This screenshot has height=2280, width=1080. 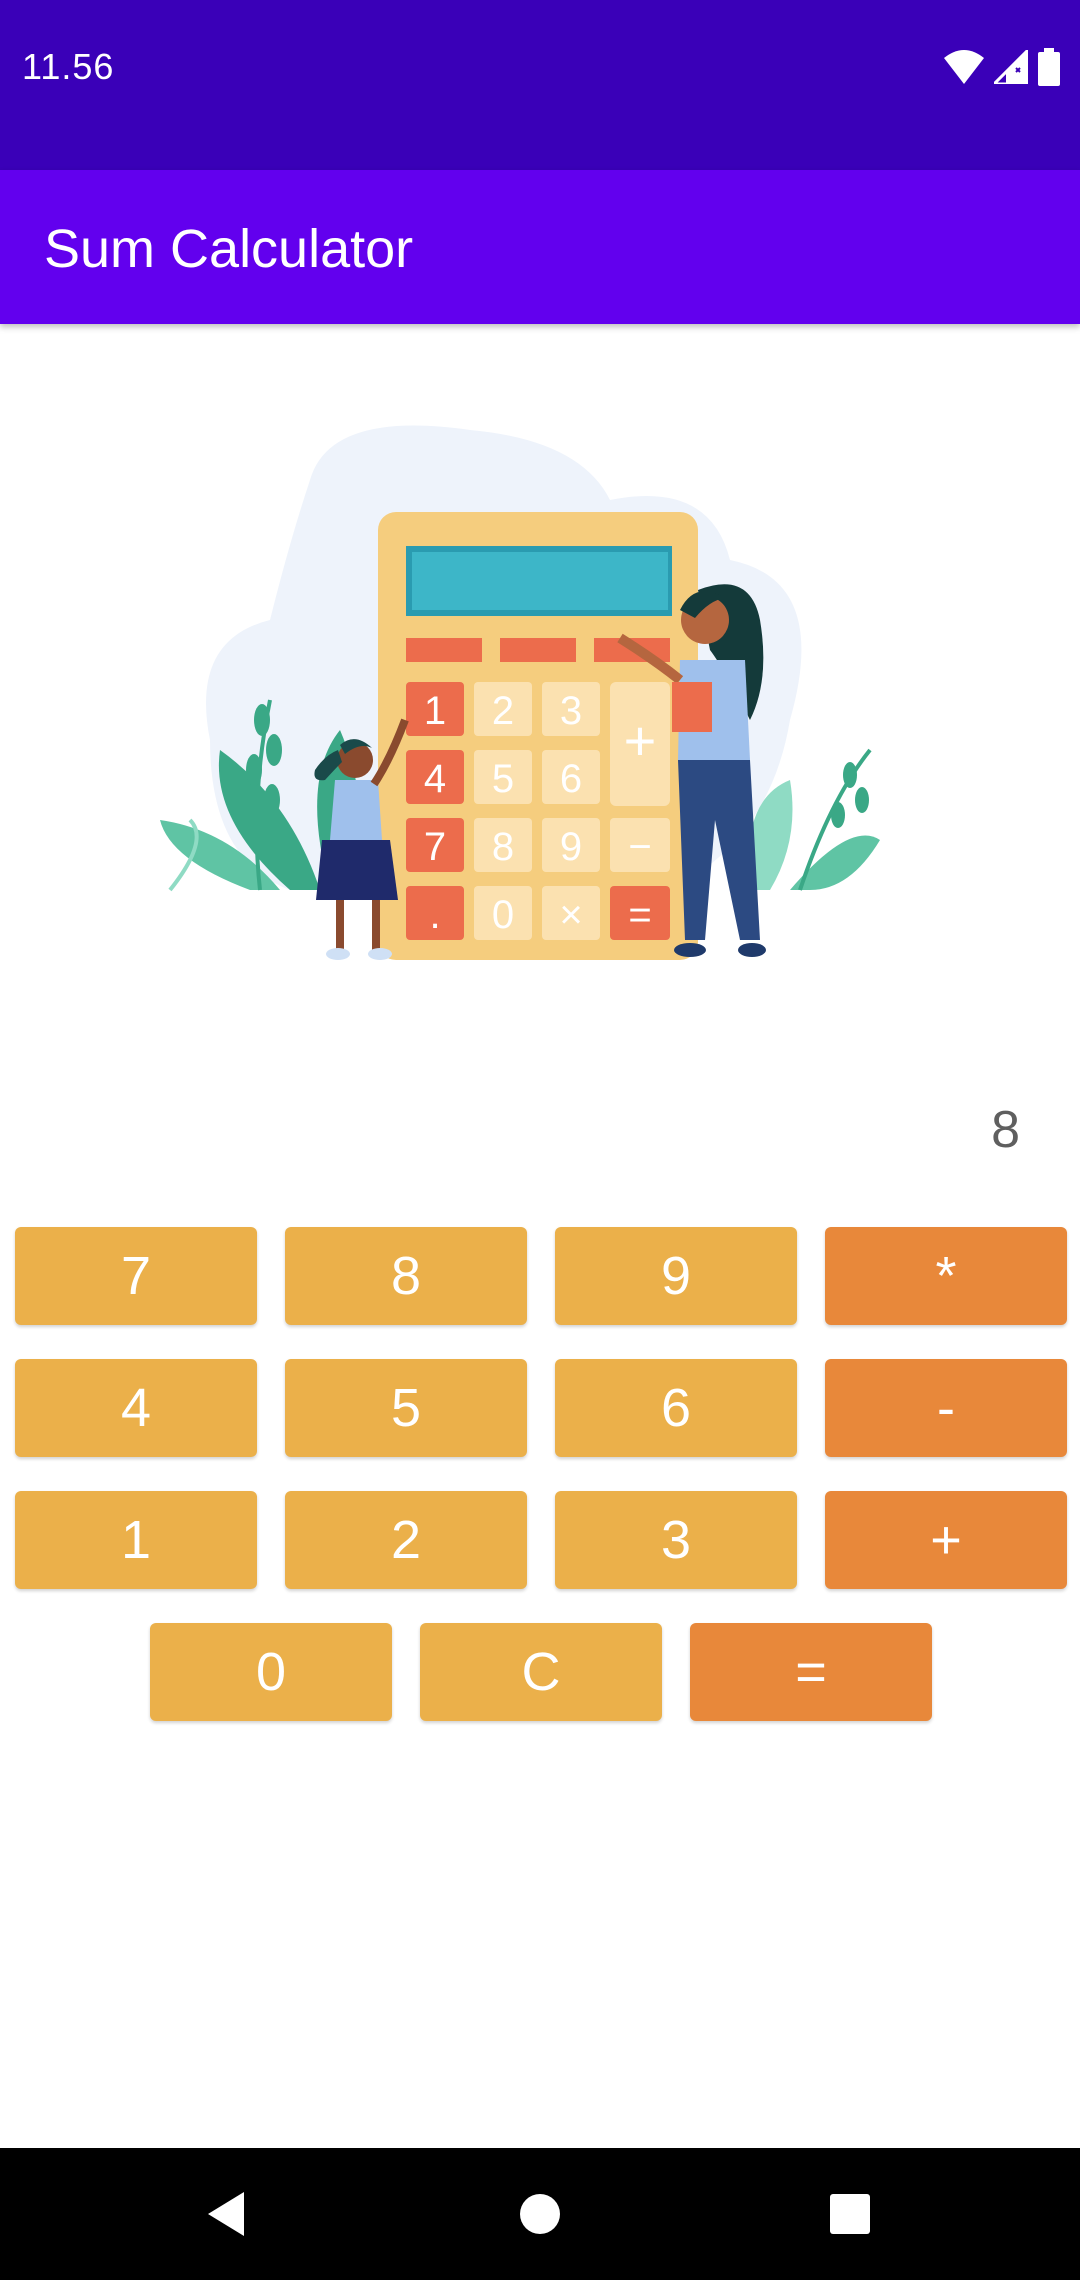 What do you see at coordinates (503, 847) in the screenshot?
I see `svg-text: 8` at bounding box center [503, 847].